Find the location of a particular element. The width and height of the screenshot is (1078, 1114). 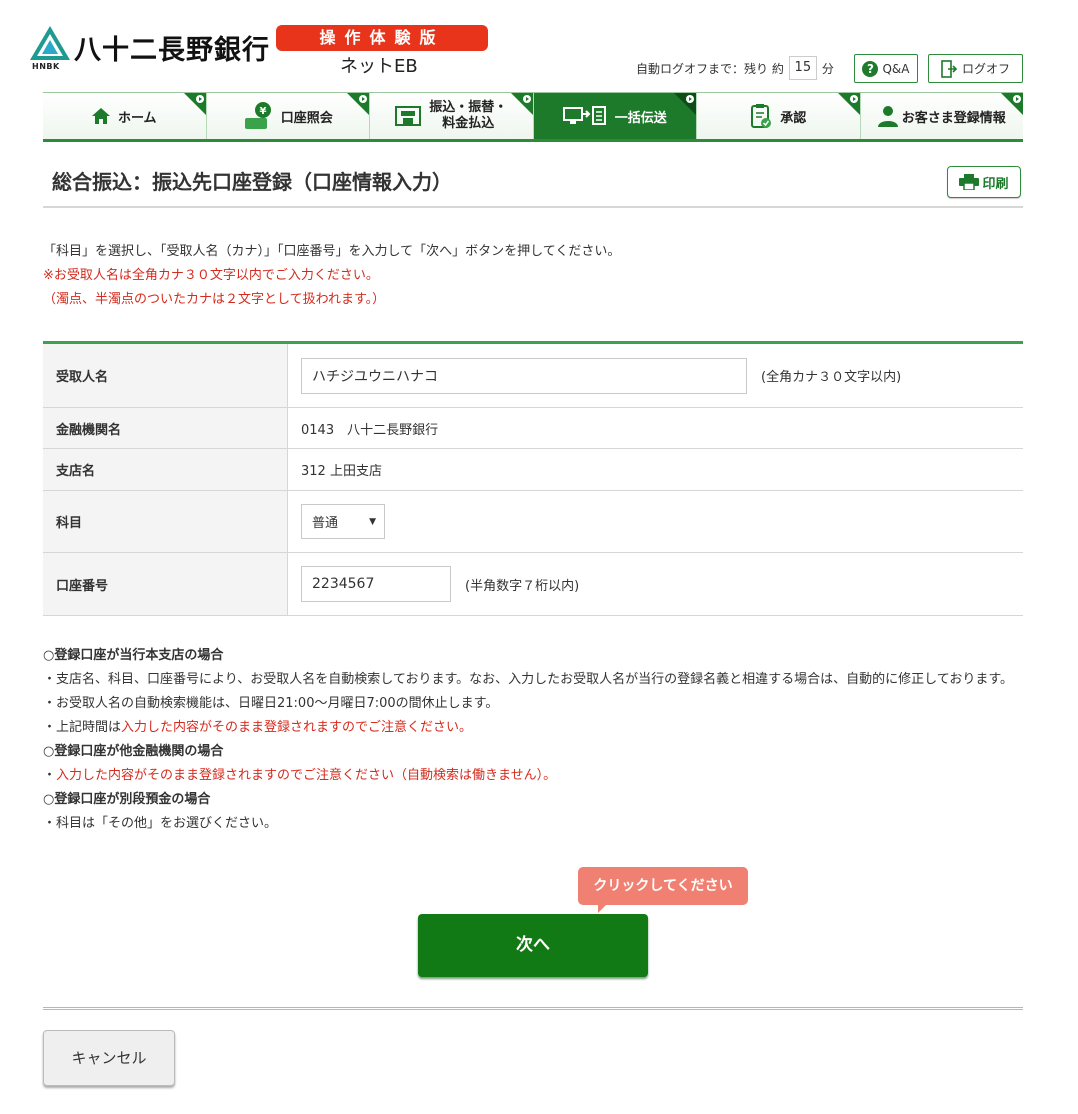

payee-name-input is located at coordinates (524, 375).